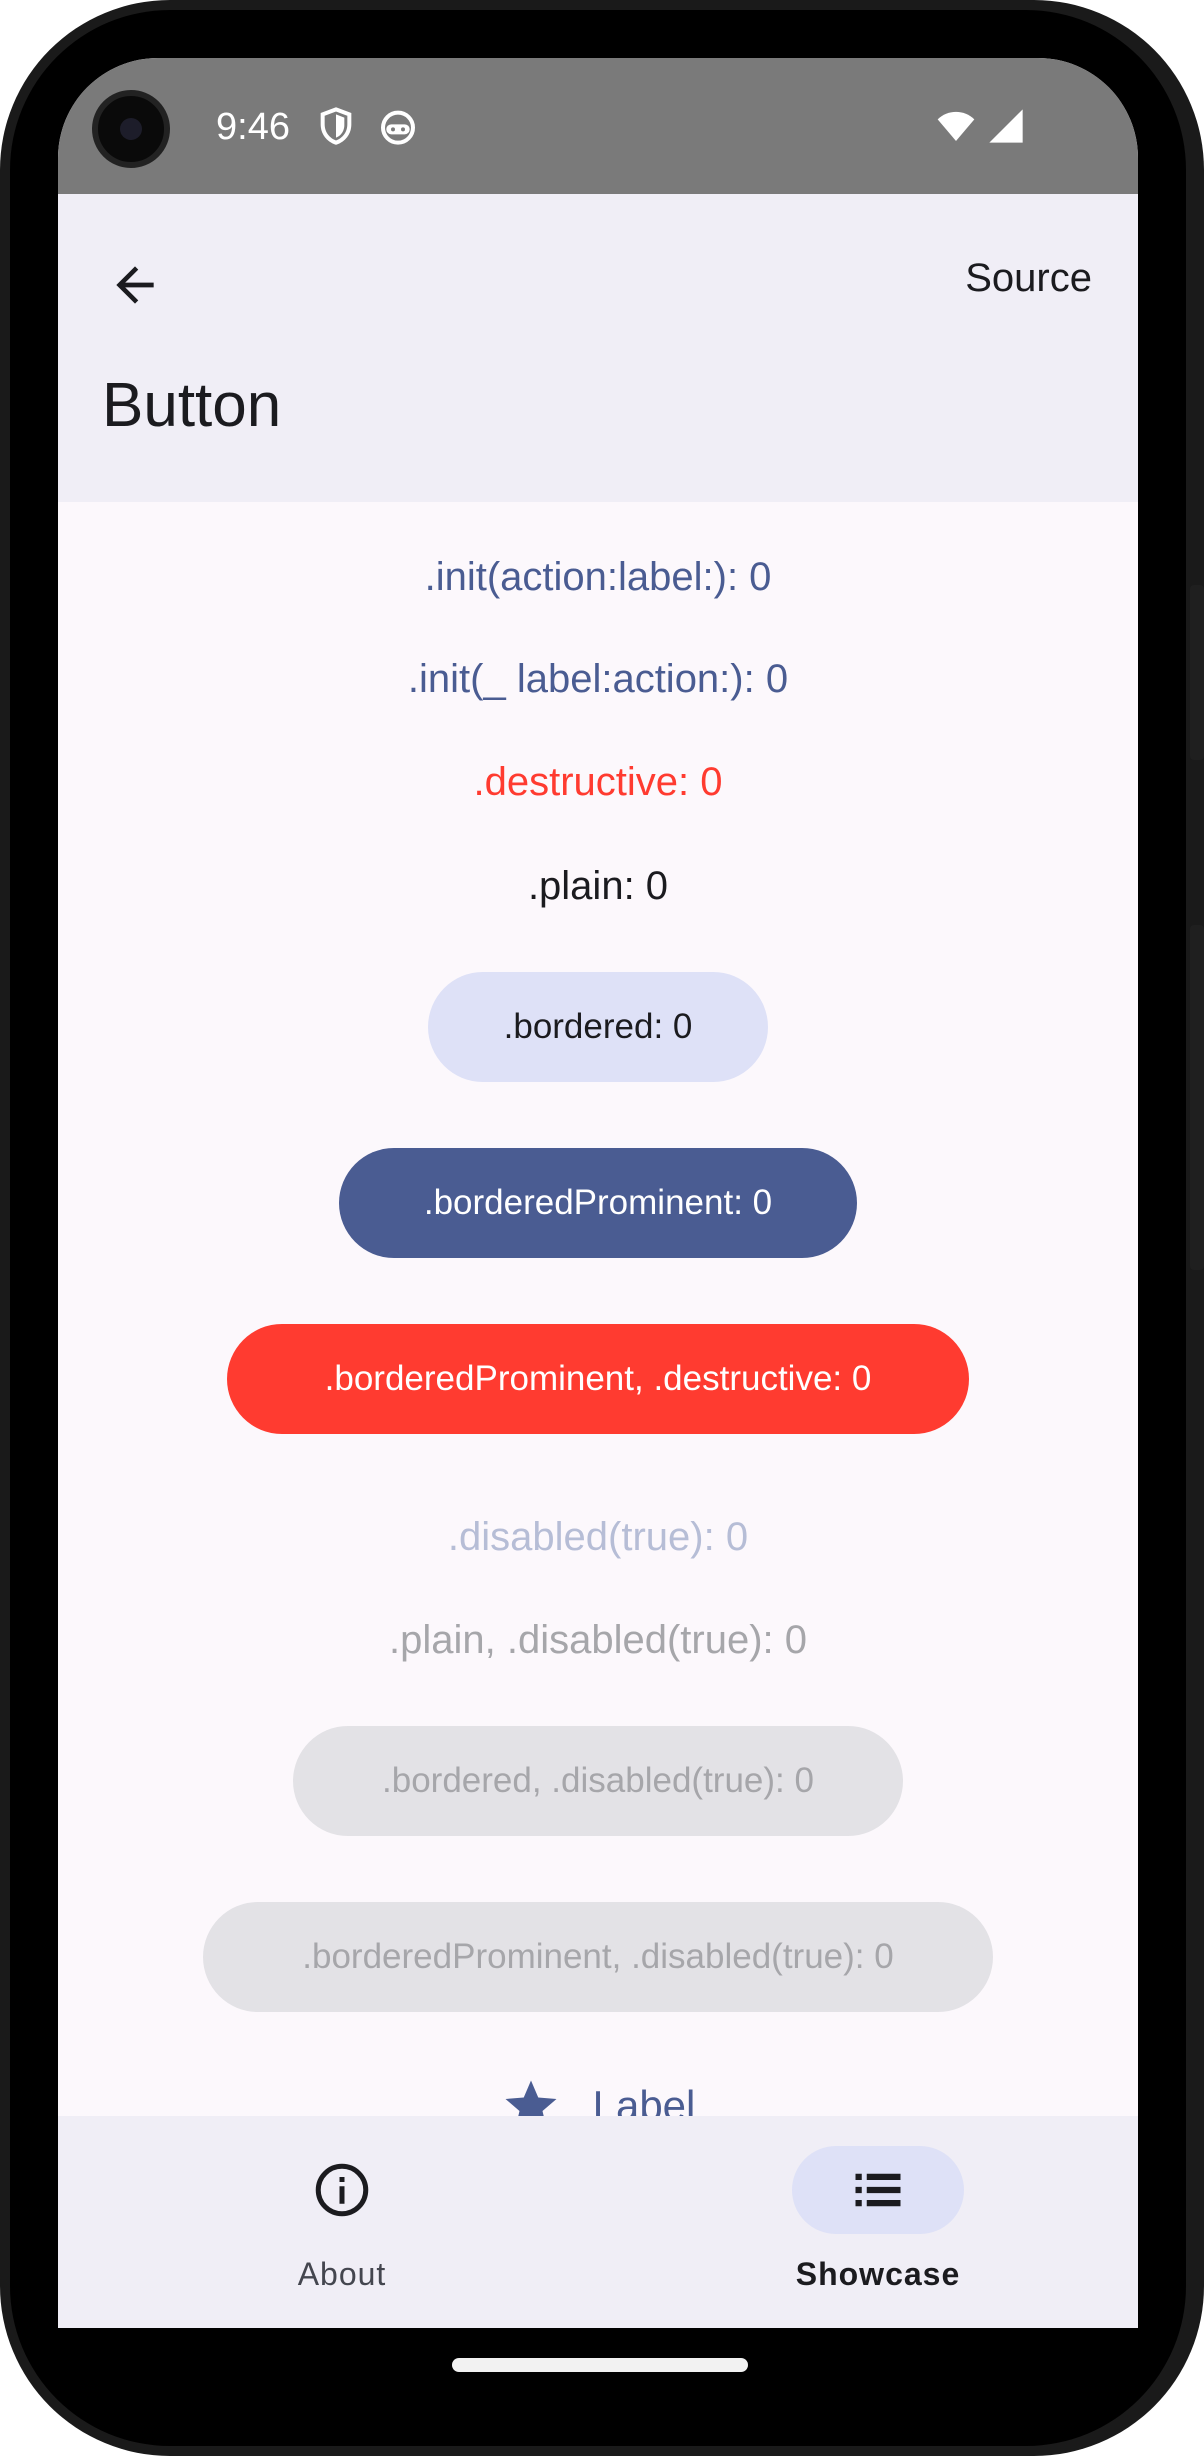 The image size is (1204, 2456). I want to click on nav-indicator-showcase, so click(878, 2190).